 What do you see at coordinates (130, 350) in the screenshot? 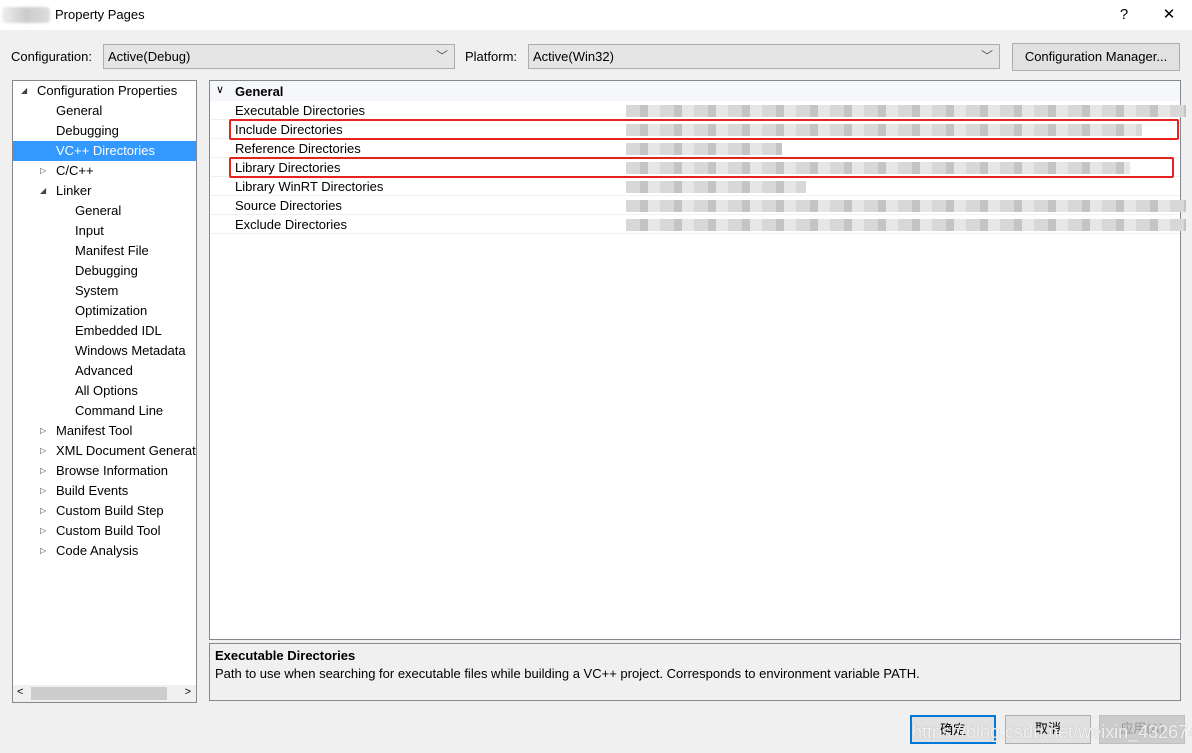
I see `tree-item-label: Windows Metadata` at bounding box center [130, 350].